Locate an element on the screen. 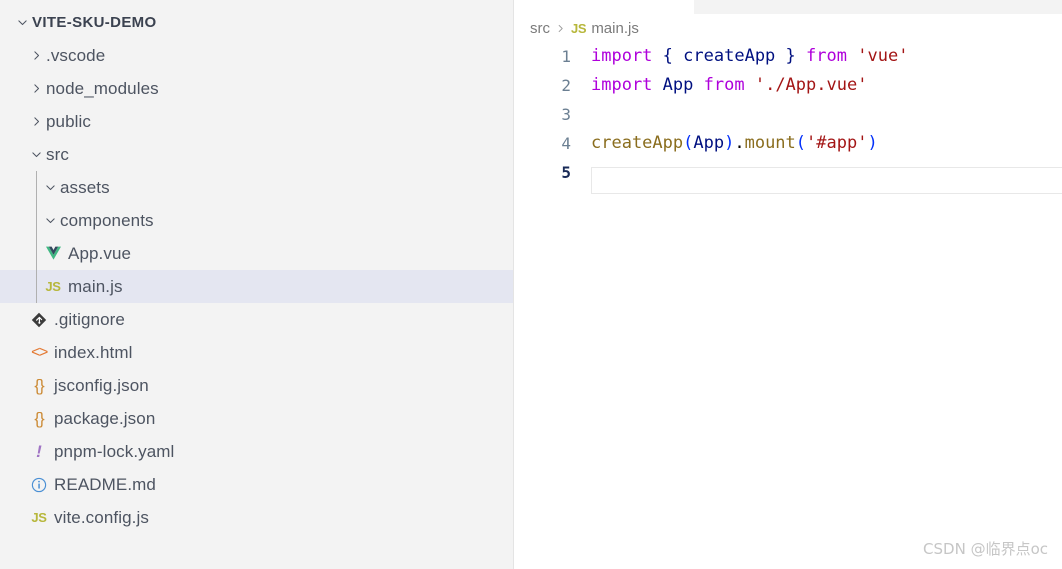  tree-folder-src: src is located at coordinates (256, 154).